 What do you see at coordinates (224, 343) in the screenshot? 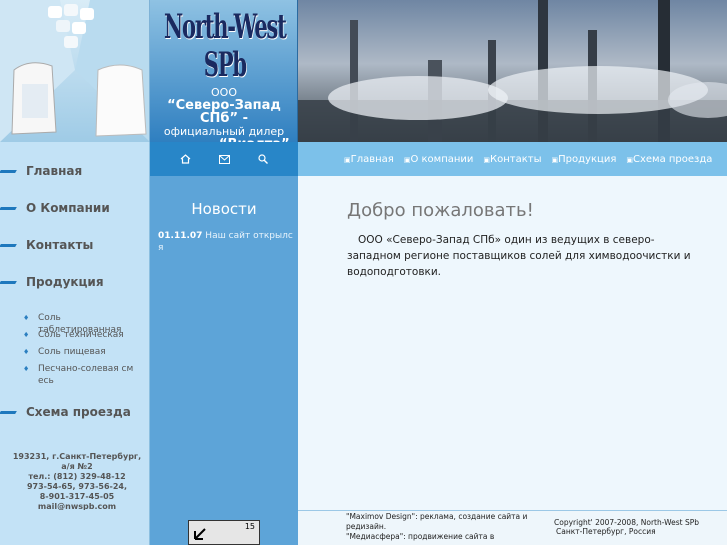
I see `news-column` at bounding box center [224, 343].